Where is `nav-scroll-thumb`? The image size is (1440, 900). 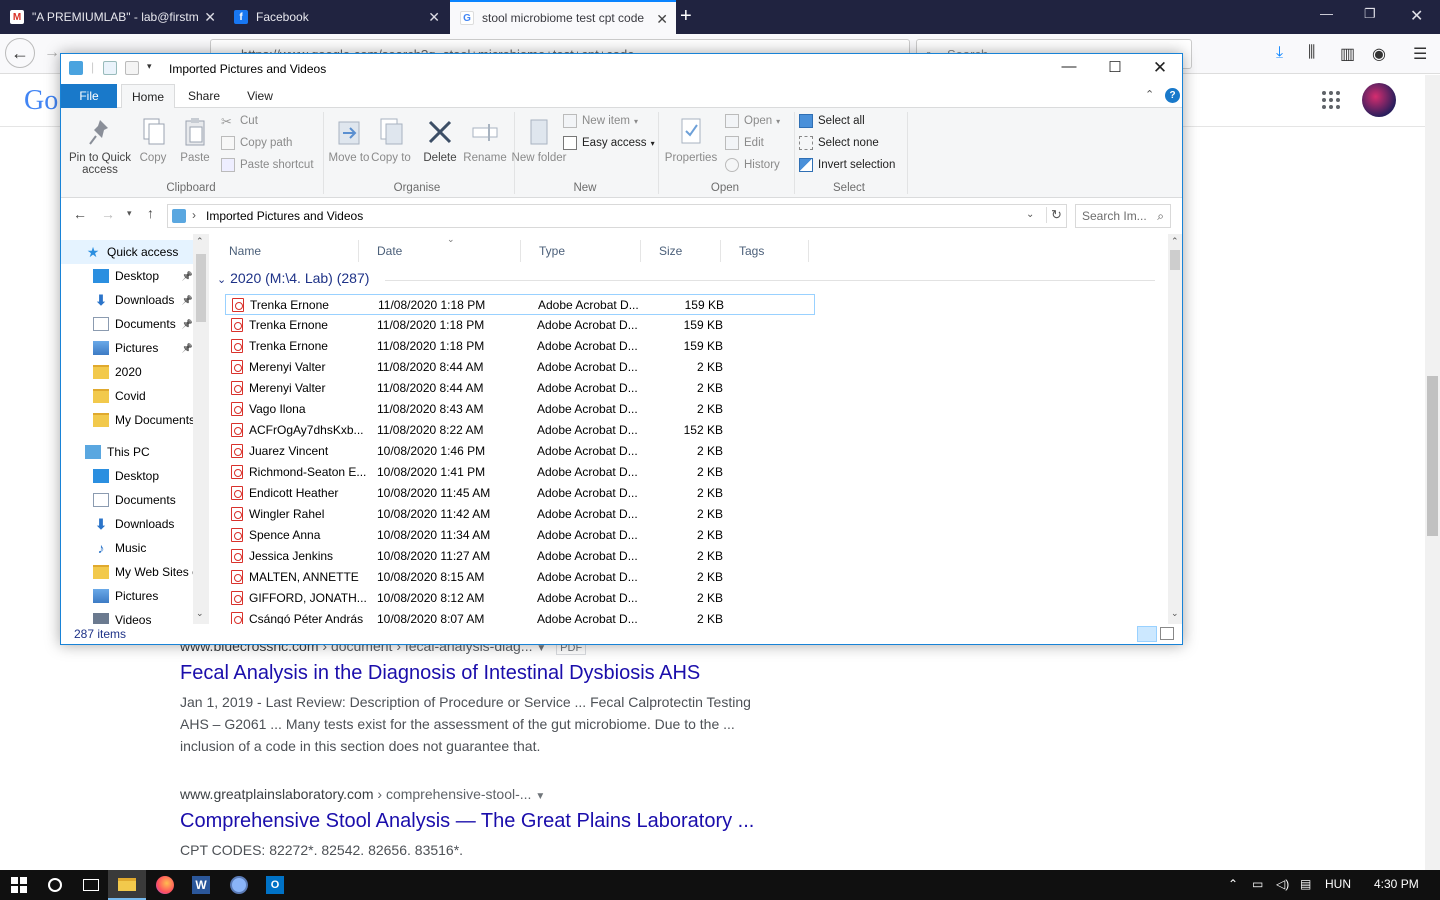 nav-scroll-thumb is located at coordinates (201, 288).